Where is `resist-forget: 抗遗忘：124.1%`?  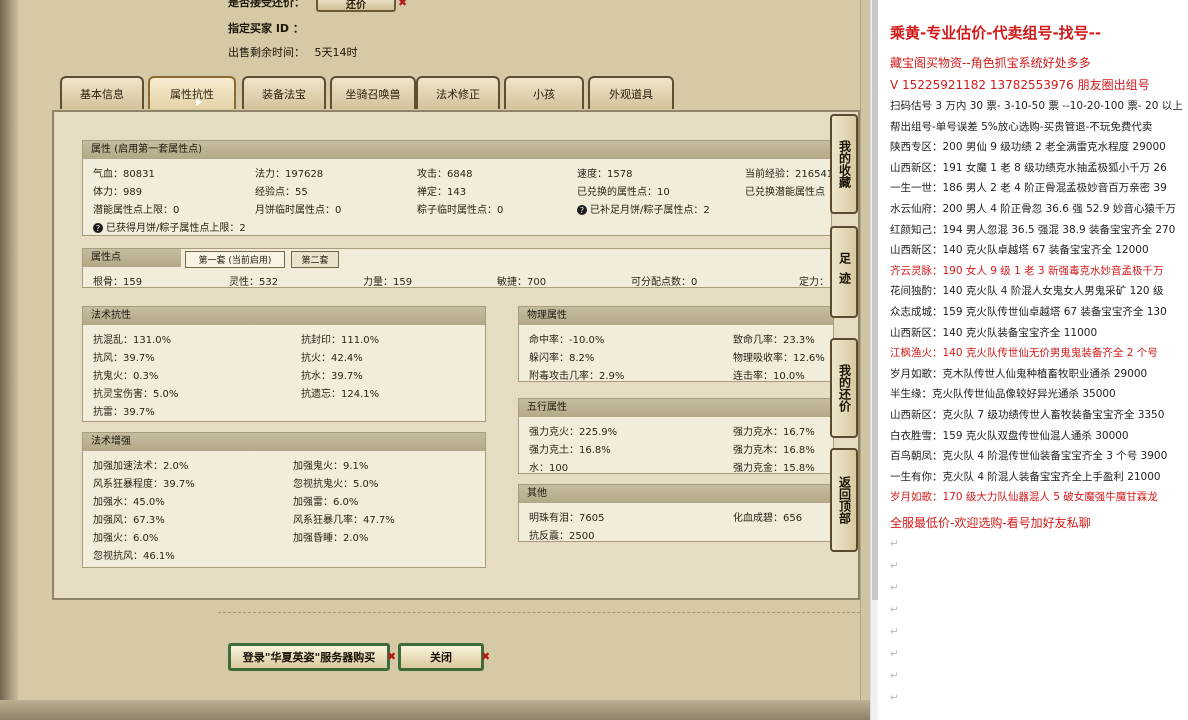
resist-forget: 抗遗忘：124.1% is located at coordinates (340, 394).